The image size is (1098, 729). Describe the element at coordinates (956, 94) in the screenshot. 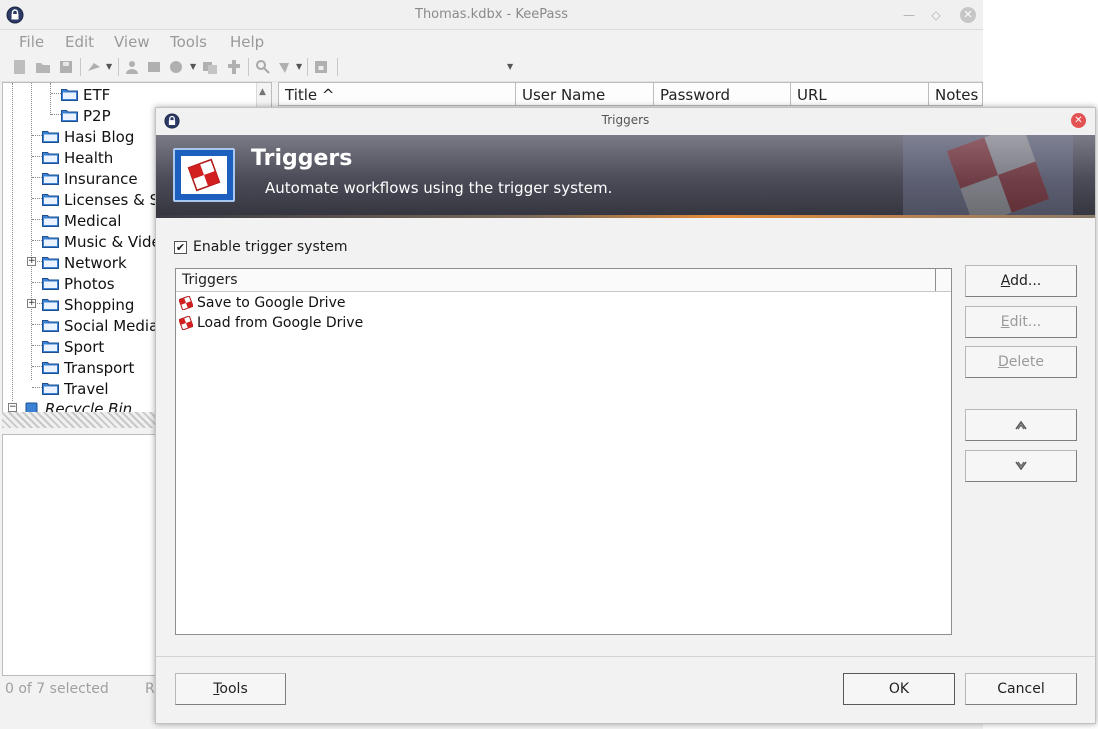

I see `column-notes: Notes` at that location.